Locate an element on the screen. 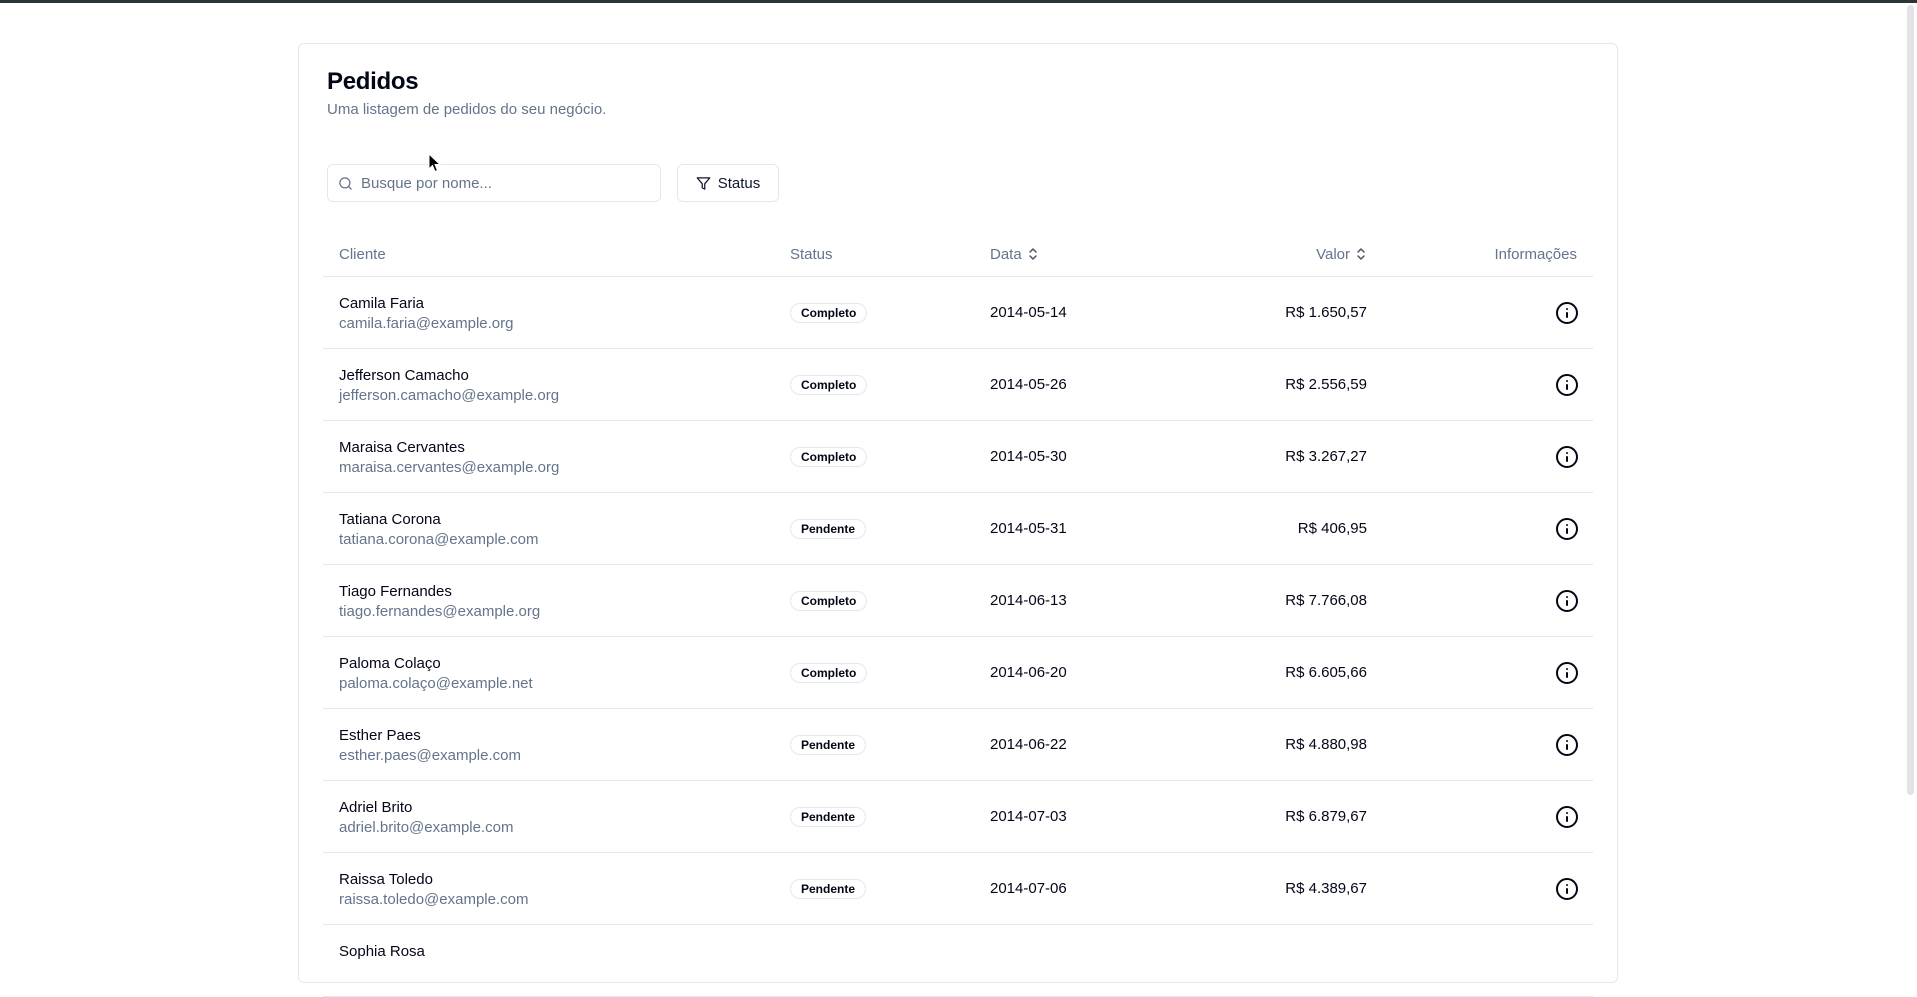  client-email: adriel.brito@example.com is located at coordinates (426, 827).